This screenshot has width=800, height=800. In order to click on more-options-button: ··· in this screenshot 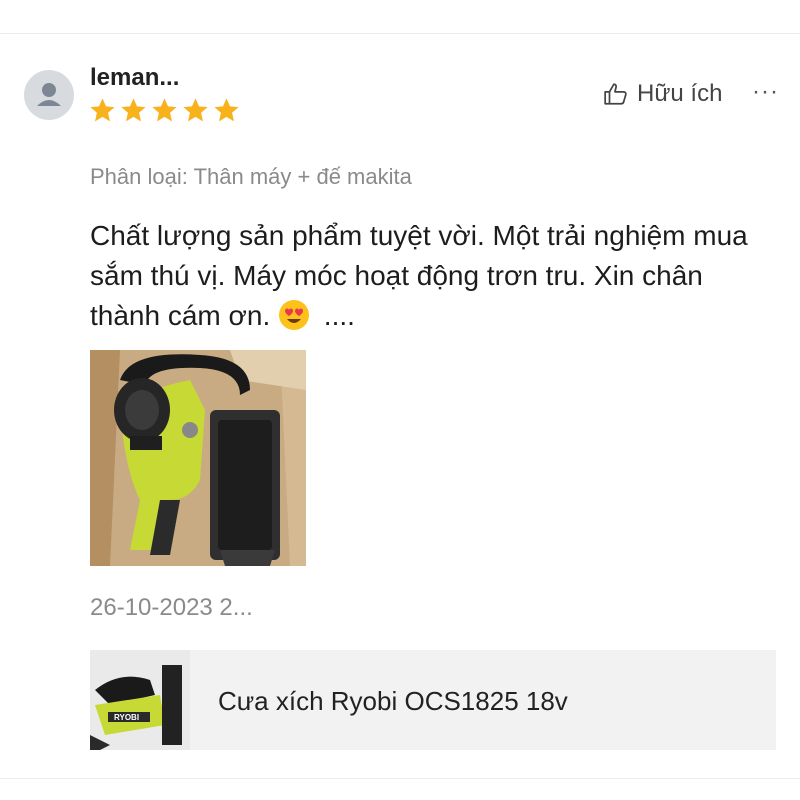, I will do `click(765, 92)`.